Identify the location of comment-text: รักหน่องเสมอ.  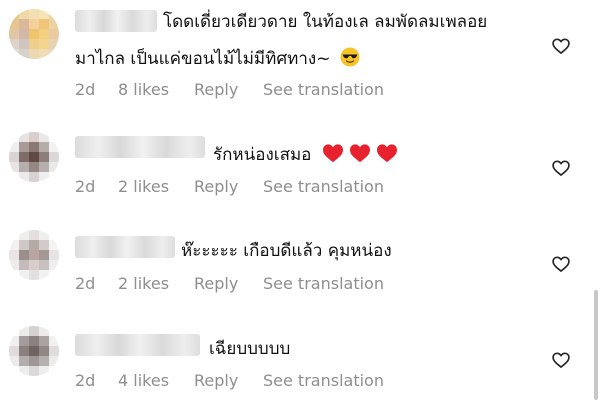
(305, 155).